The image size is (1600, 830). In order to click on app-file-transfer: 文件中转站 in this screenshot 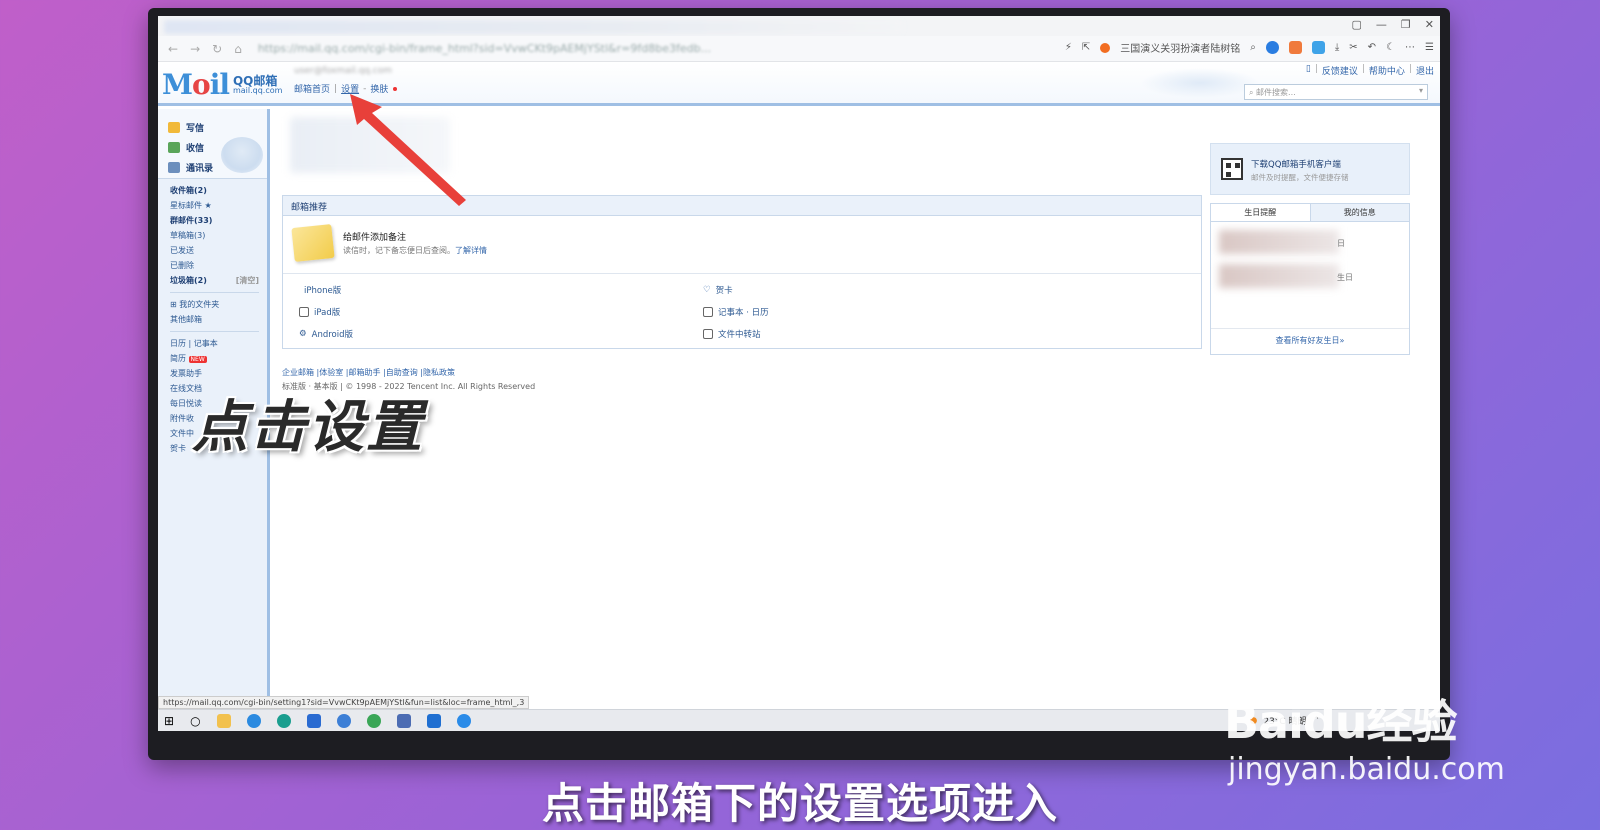, I will do `click(732, 334)`.